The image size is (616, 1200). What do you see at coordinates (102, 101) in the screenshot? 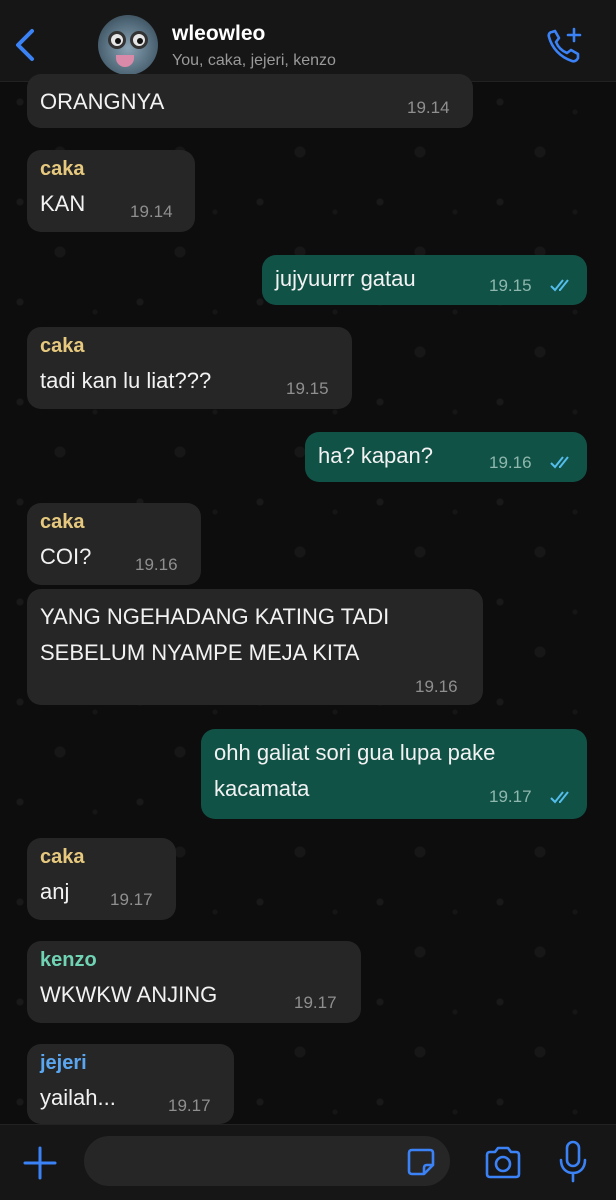
I see `message-text: ORANGNYA` at bounding box center [102, 101].